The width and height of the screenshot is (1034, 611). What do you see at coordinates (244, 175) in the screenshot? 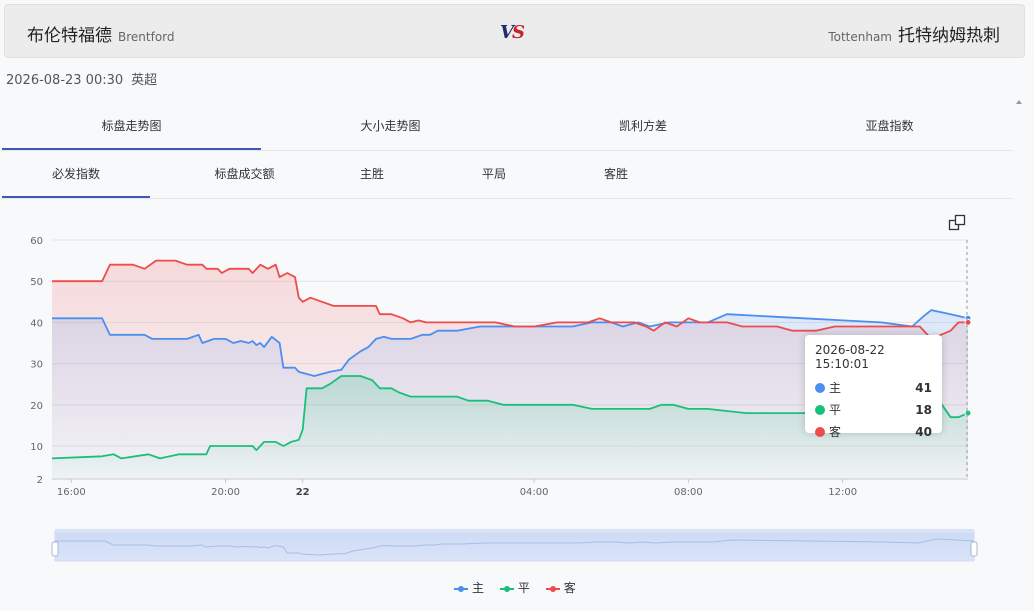
I see `tab-volume: 标盘成交额` at bounding box center [244, 175].